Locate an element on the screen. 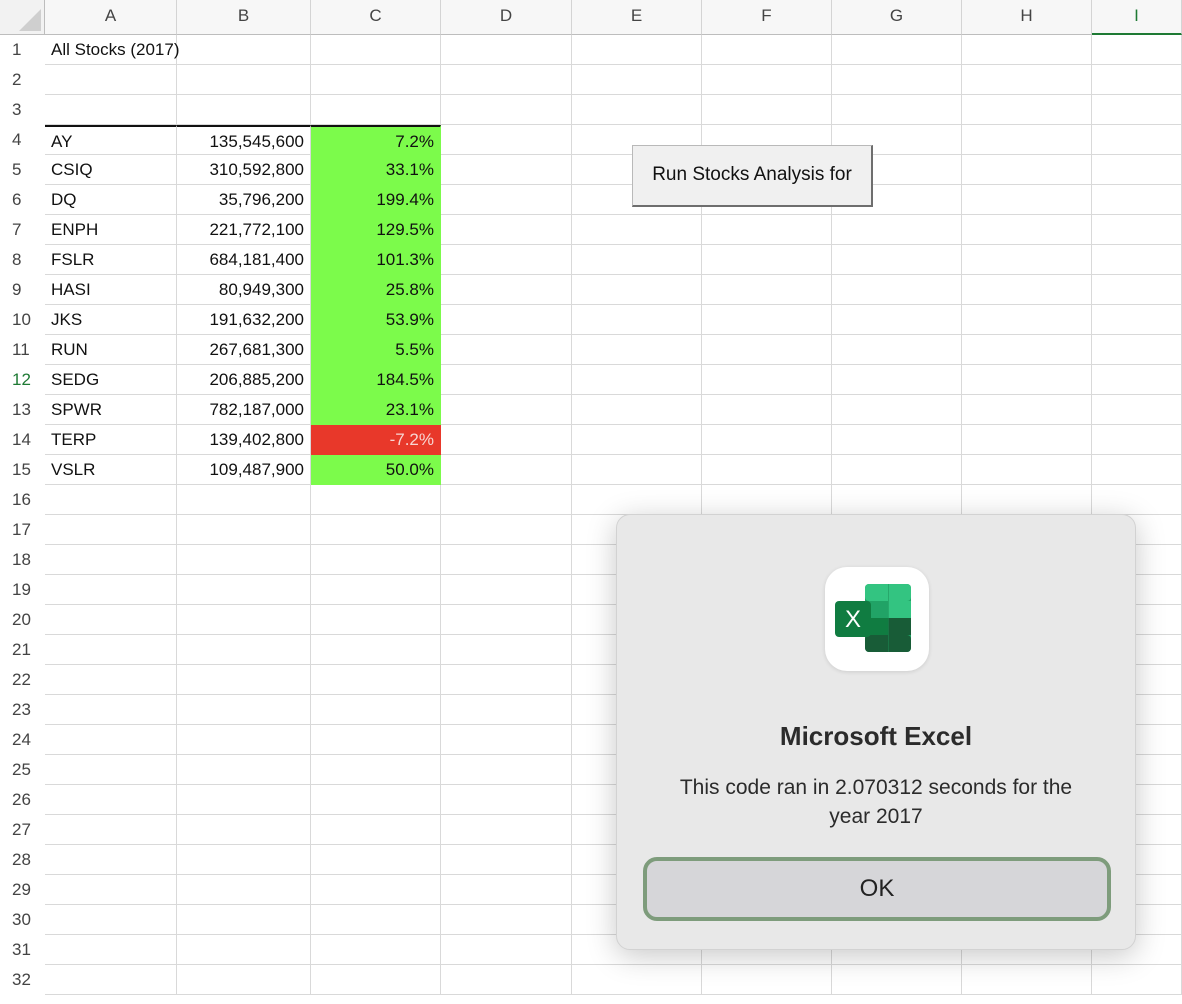  cell-d6 is located at coordinates (506, 200).